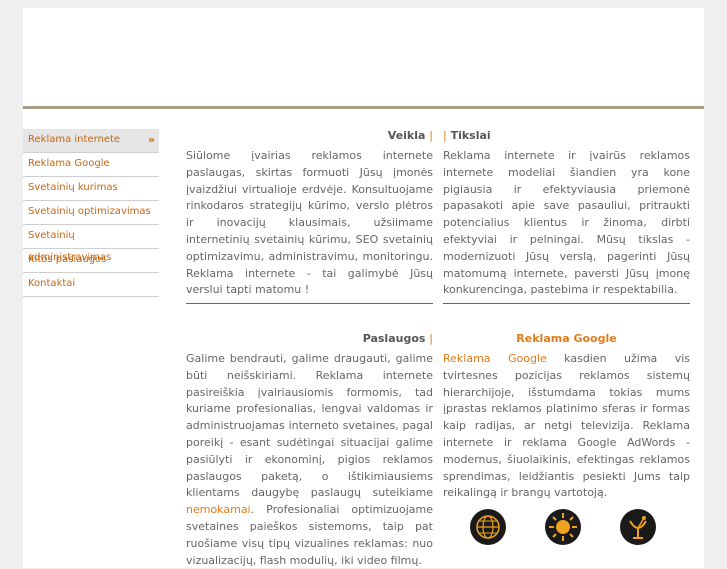 The width and height of the screenshot is (727, 569). I want to click on section-heading: Reklama Google, so click(566, 338).